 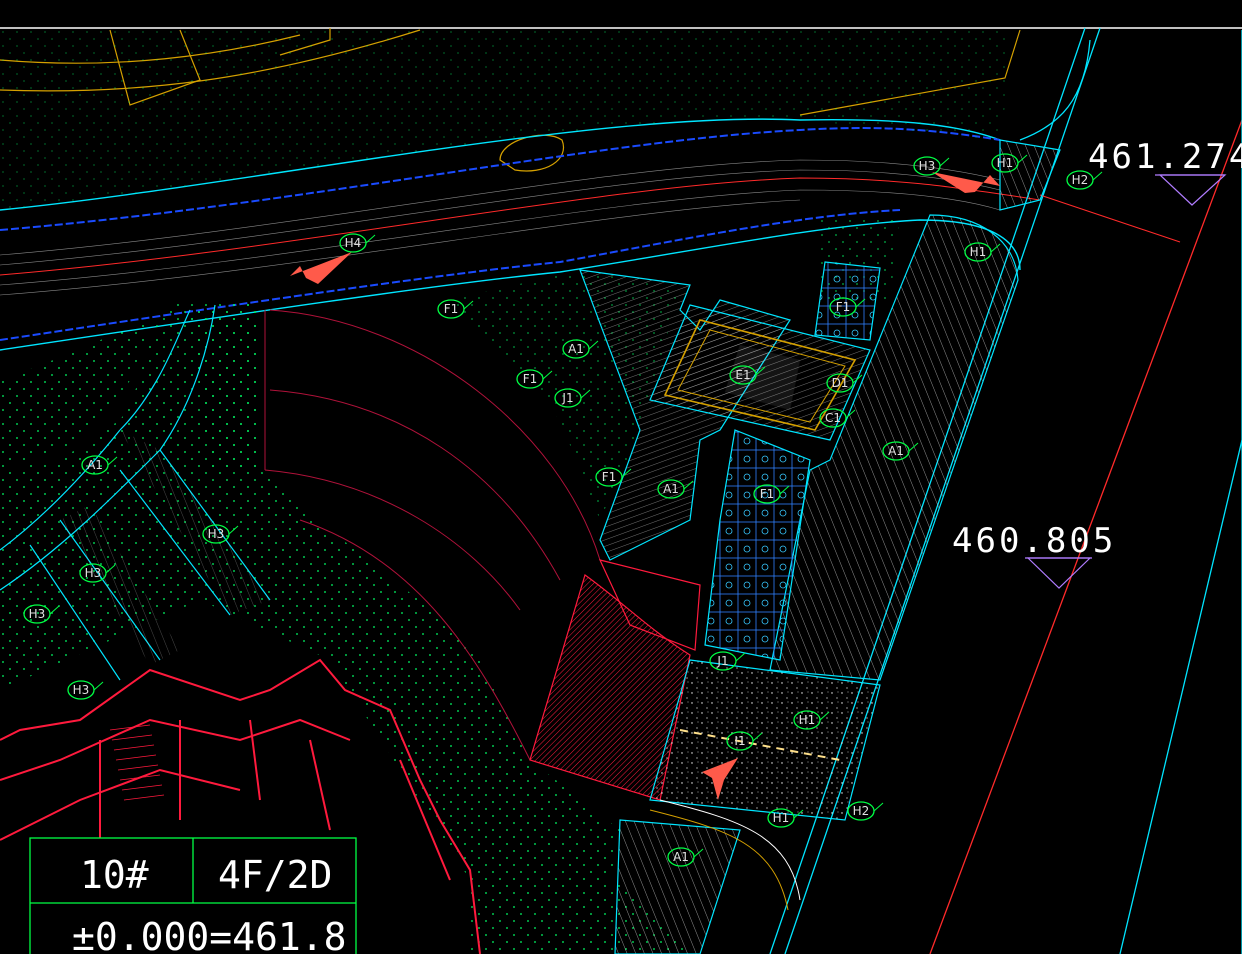 I want to click on arrow-icon-road-left, so click(x=321, y=268).